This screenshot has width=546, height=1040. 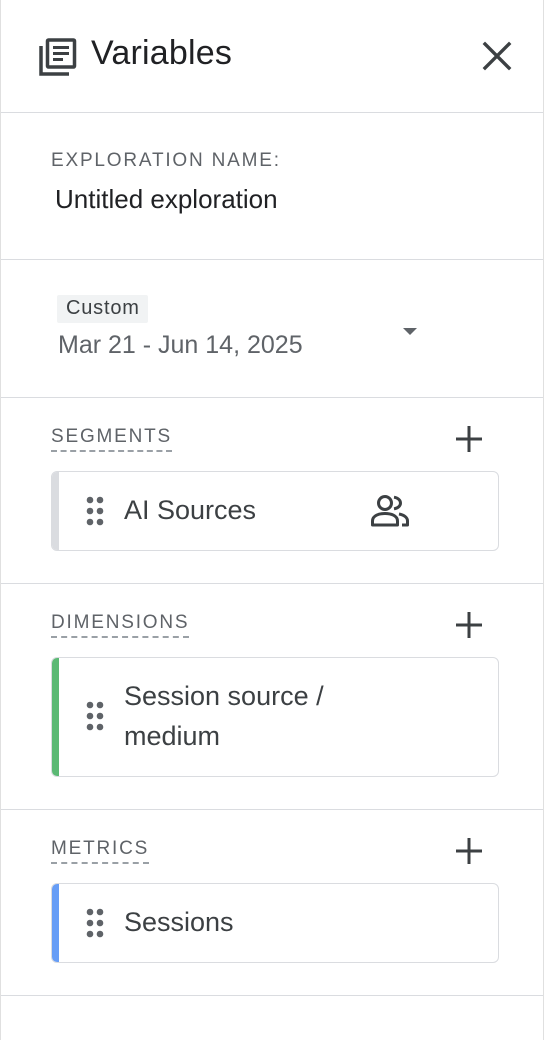 I want to click on close-icon, so click(x=497, y=56).